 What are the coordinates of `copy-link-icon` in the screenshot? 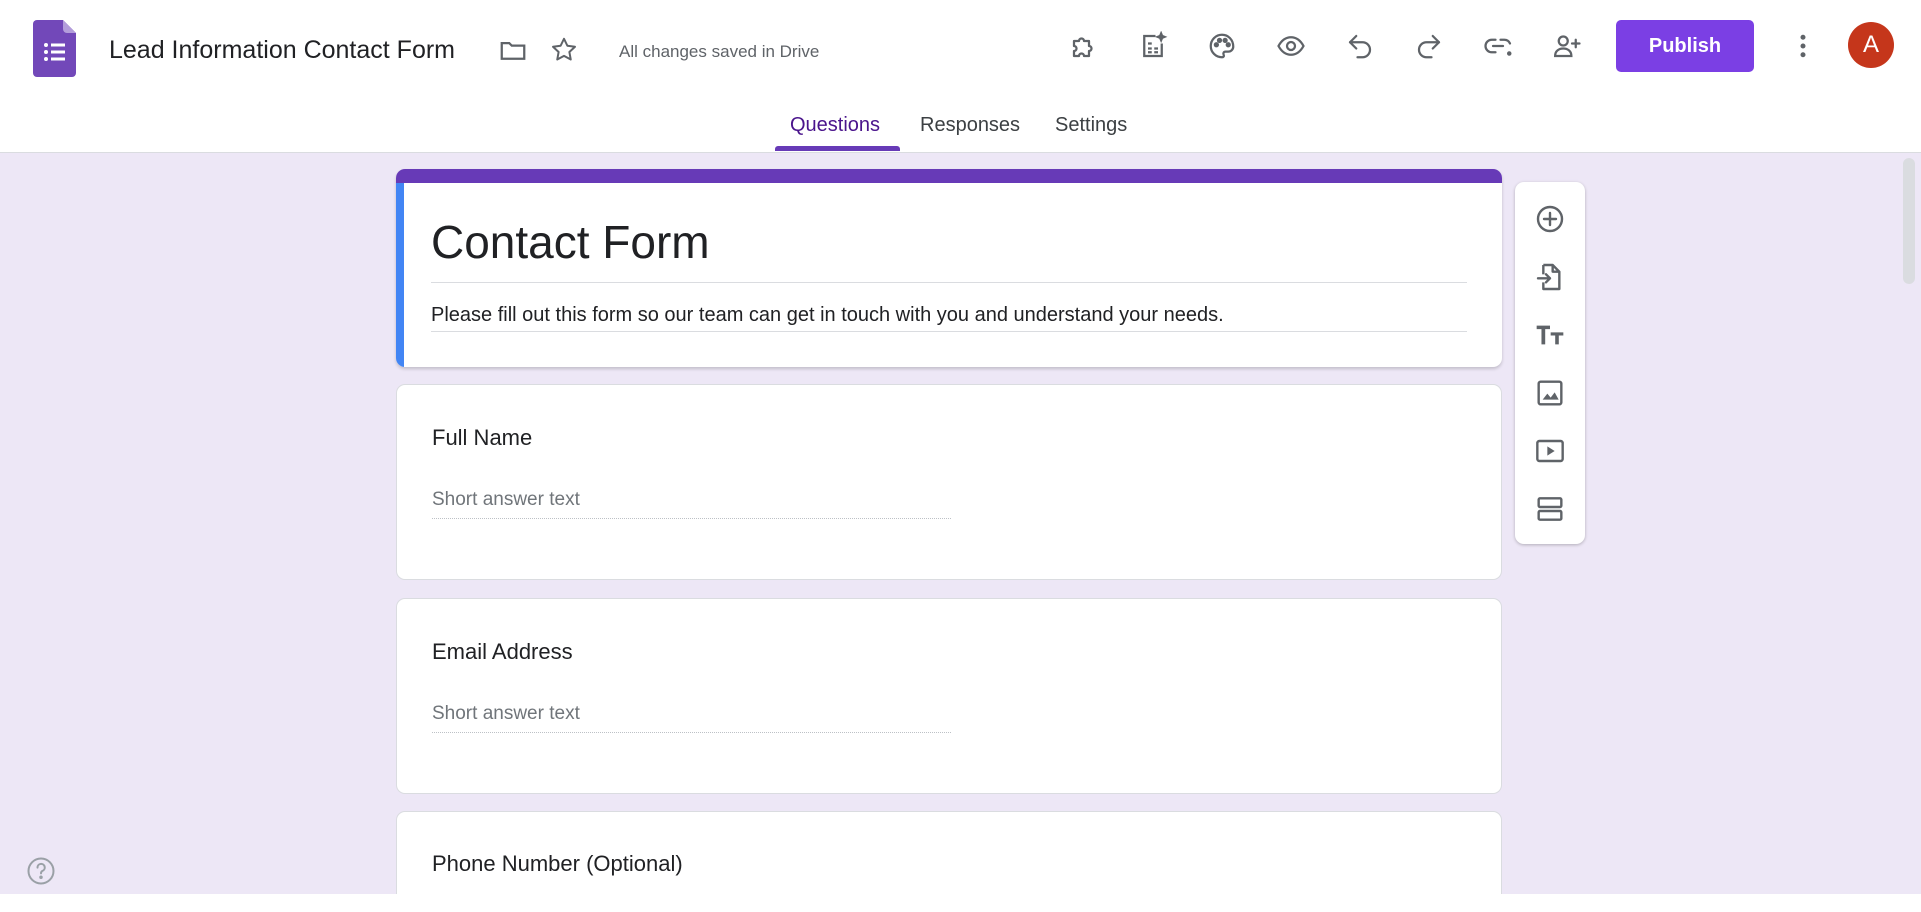 It's located at (1498, 46).